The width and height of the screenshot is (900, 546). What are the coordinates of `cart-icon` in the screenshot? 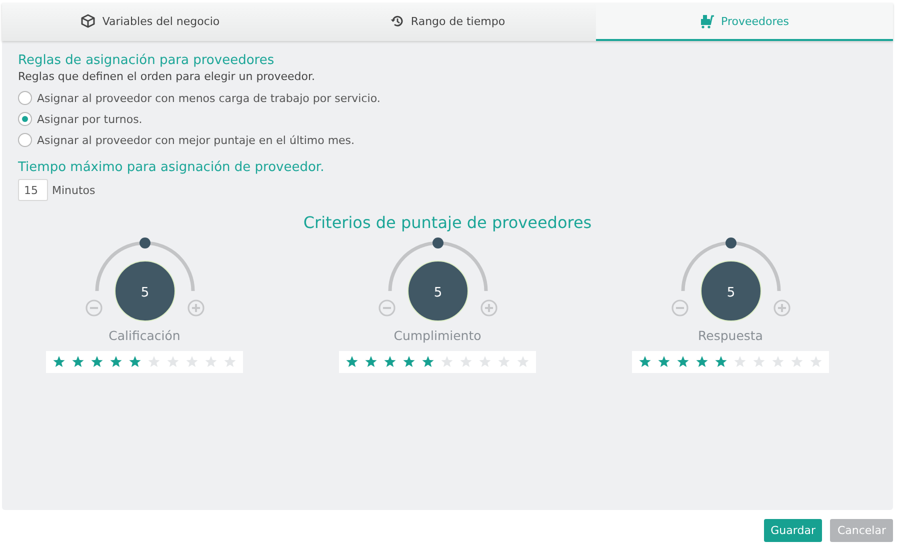 It's located at (707, 21).